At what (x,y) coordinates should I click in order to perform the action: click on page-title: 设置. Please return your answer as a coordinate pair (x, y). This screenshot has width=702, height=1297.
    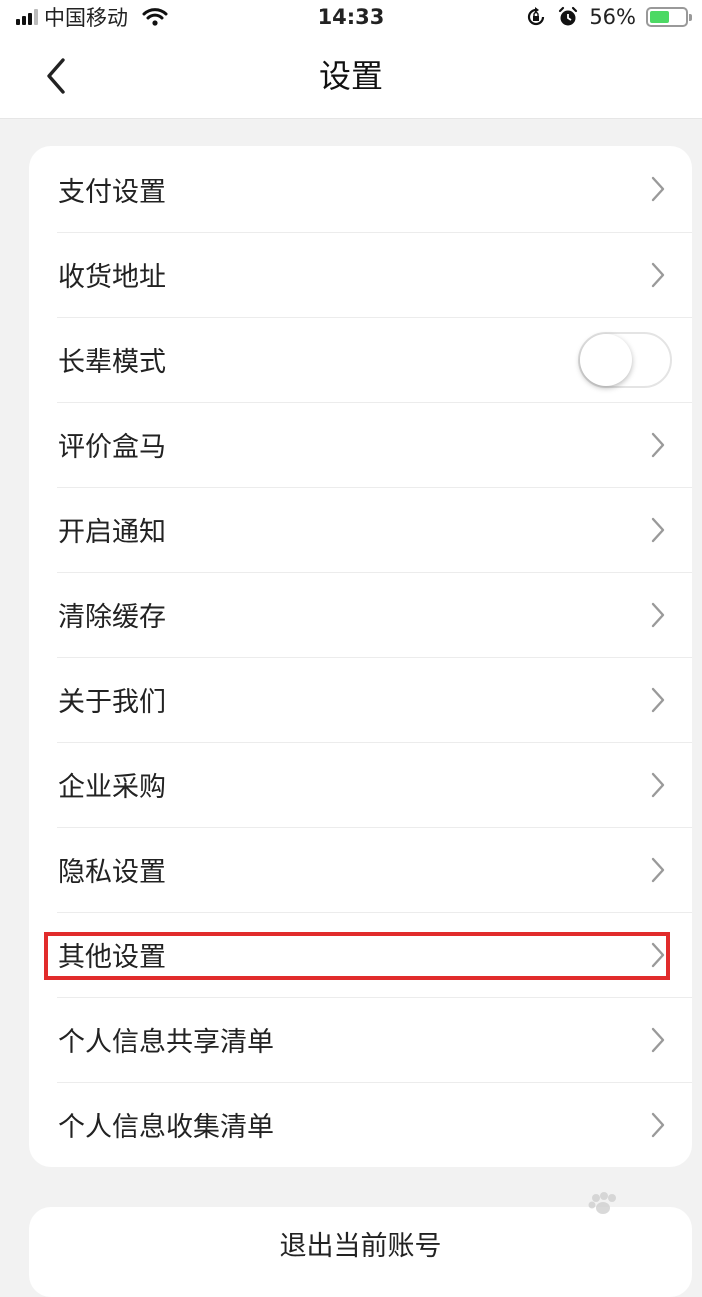
    Looking at the image, I should click on (350, 76).